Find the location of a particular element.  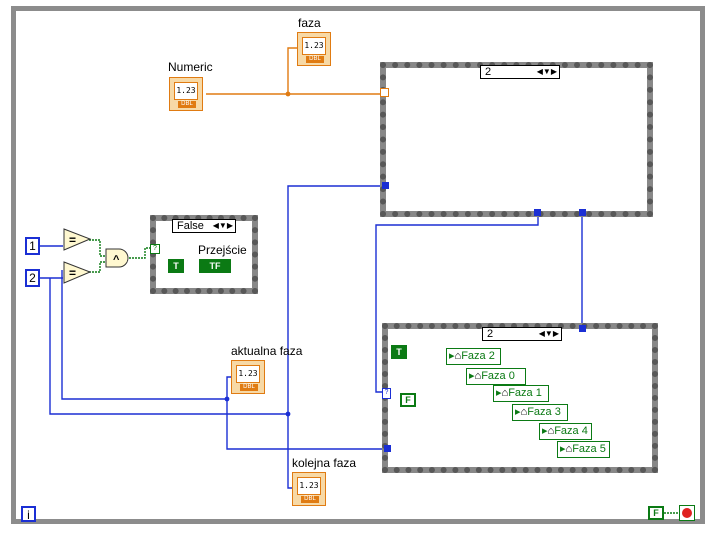

case-selector-bottom: 2 ◀▼▶ is located at coordinates (522, 334).